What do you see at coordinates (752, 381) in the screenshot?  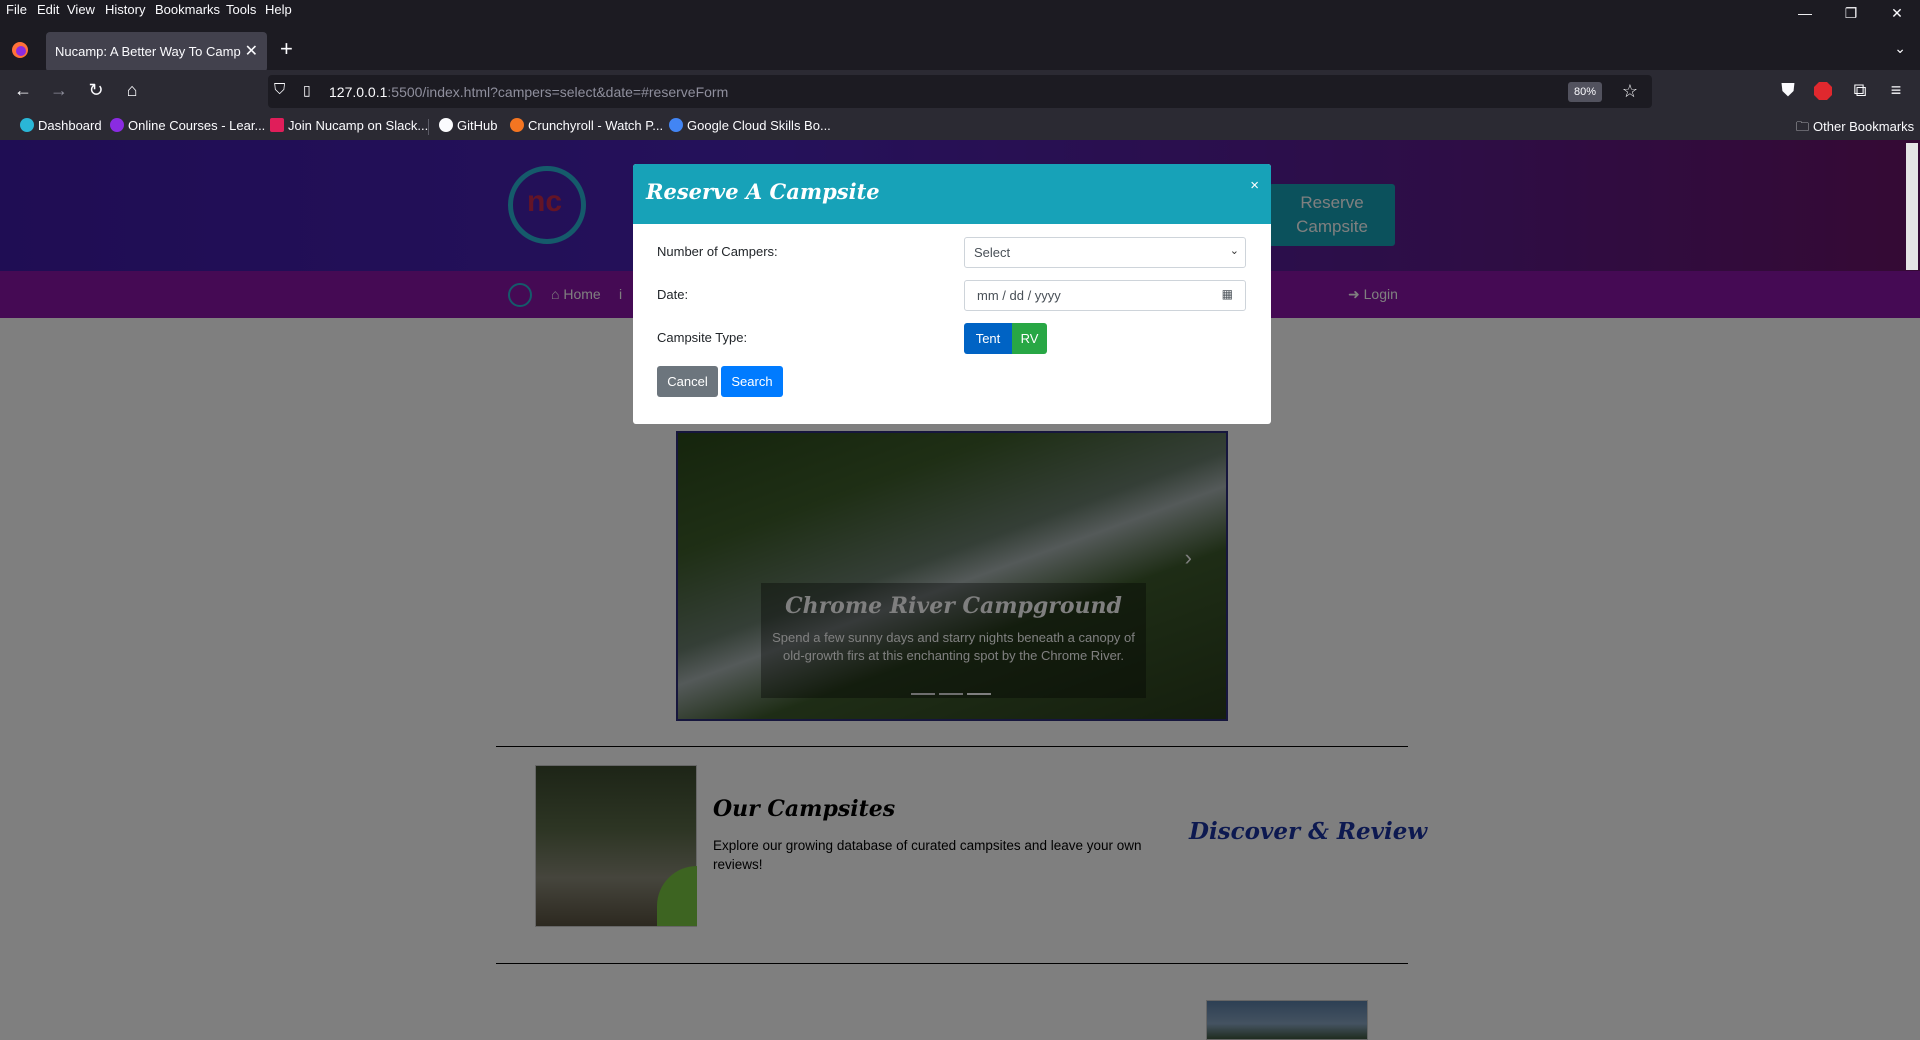 I see `search-button: Search` at bounding box center [752, 381].